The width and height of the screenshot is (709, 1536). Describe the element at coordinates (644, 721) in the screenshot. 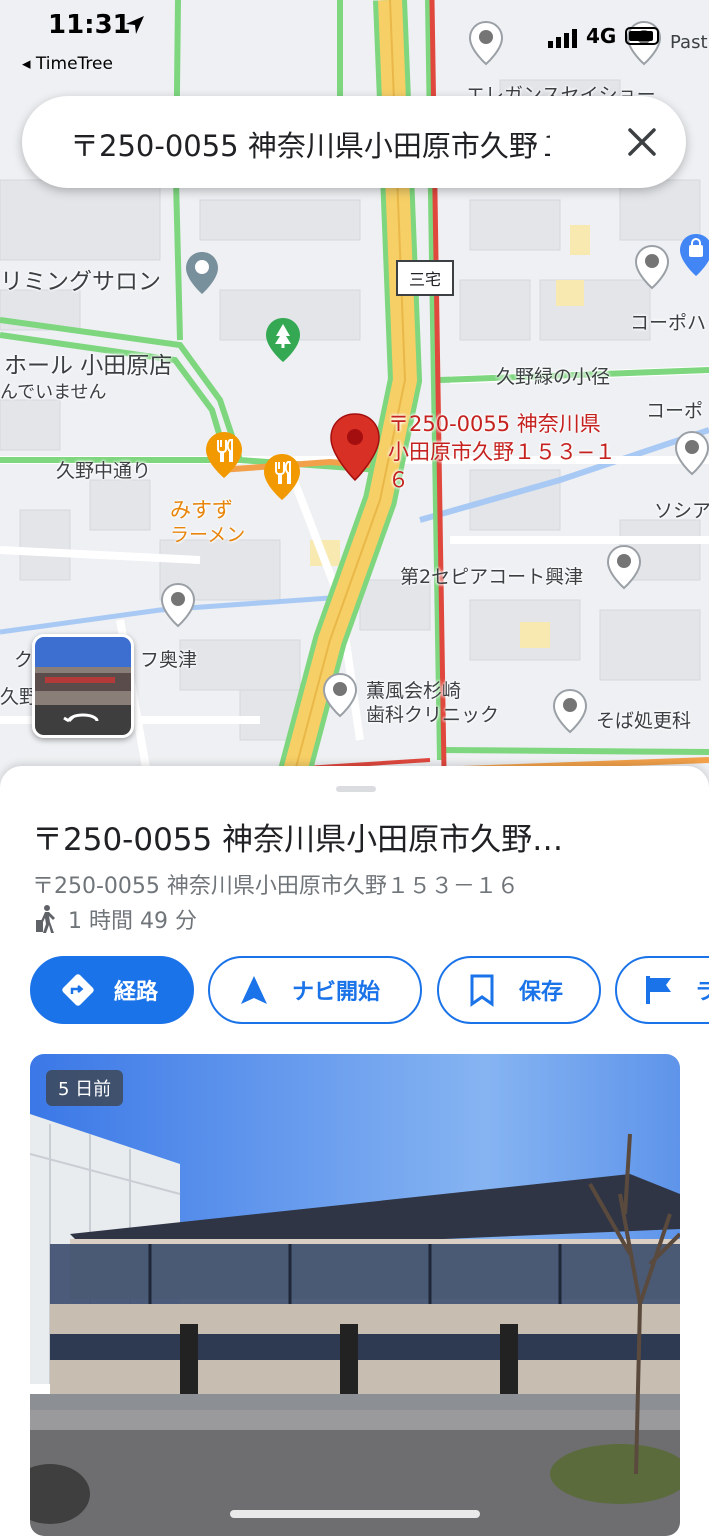

I see `map-label-soba: そば処更科` at that location.